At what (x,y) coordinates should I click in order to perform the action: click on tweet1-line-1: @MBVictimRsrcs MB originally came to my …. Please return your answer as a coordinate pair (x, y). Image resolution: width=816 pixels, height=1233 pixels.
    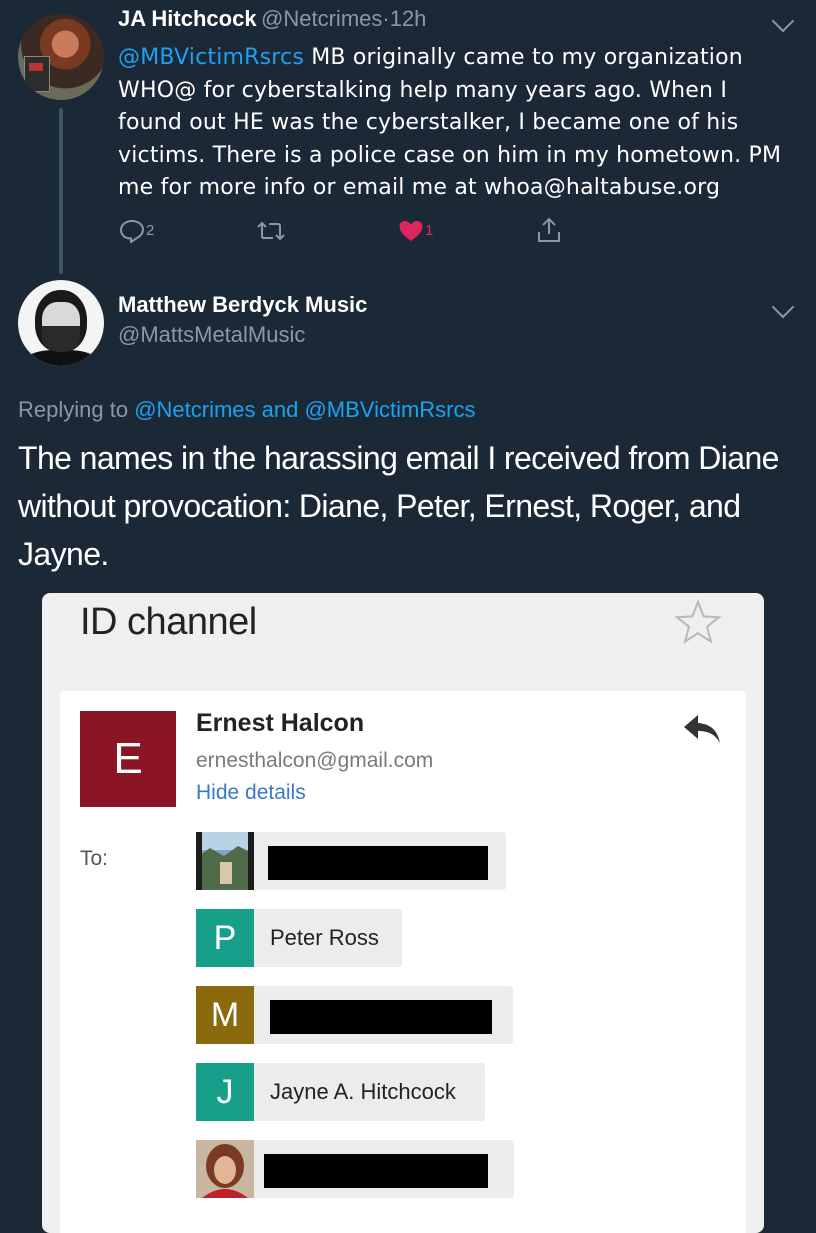
    Looking at the image, I should click on (458, 58).